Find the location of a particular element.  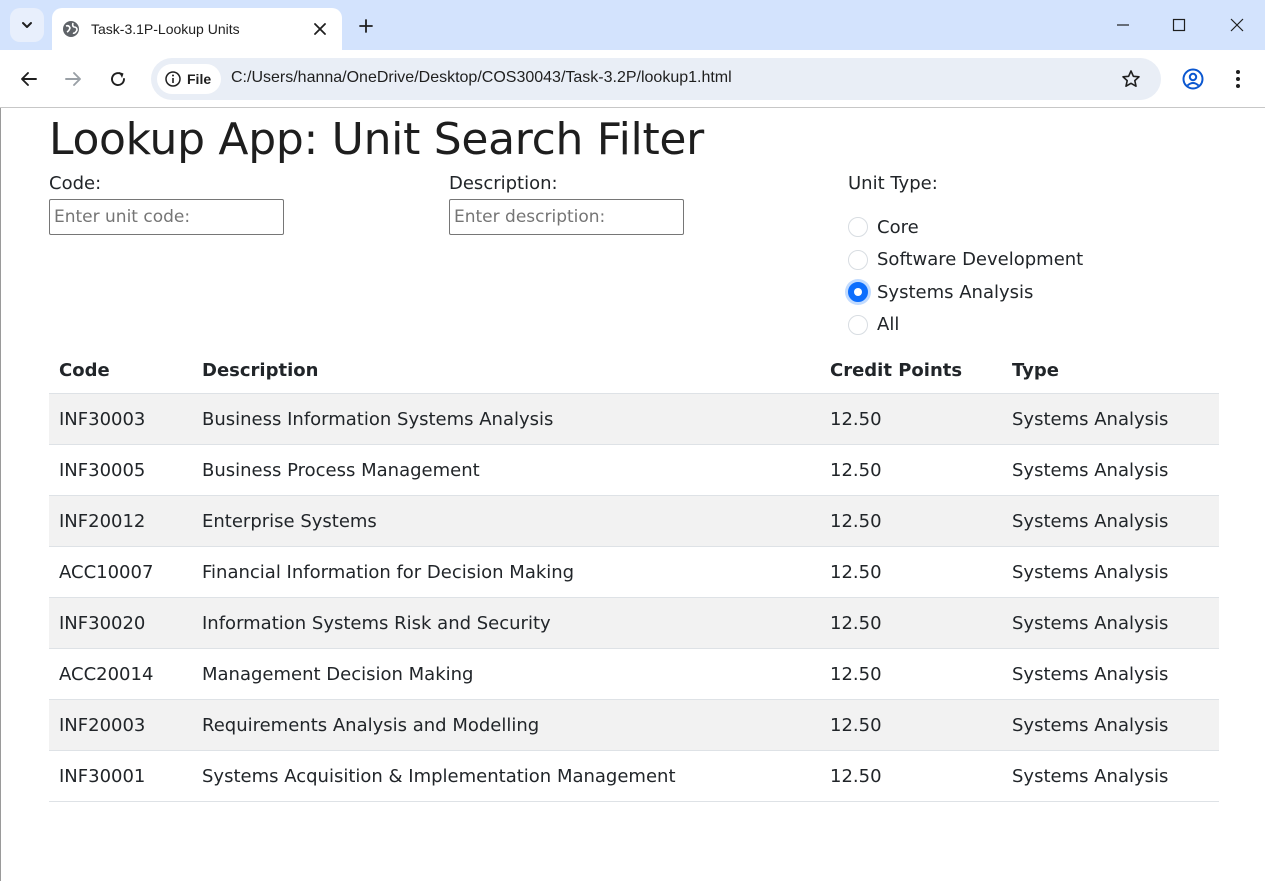

minimize-icon is located at coordinates (1123, 25).